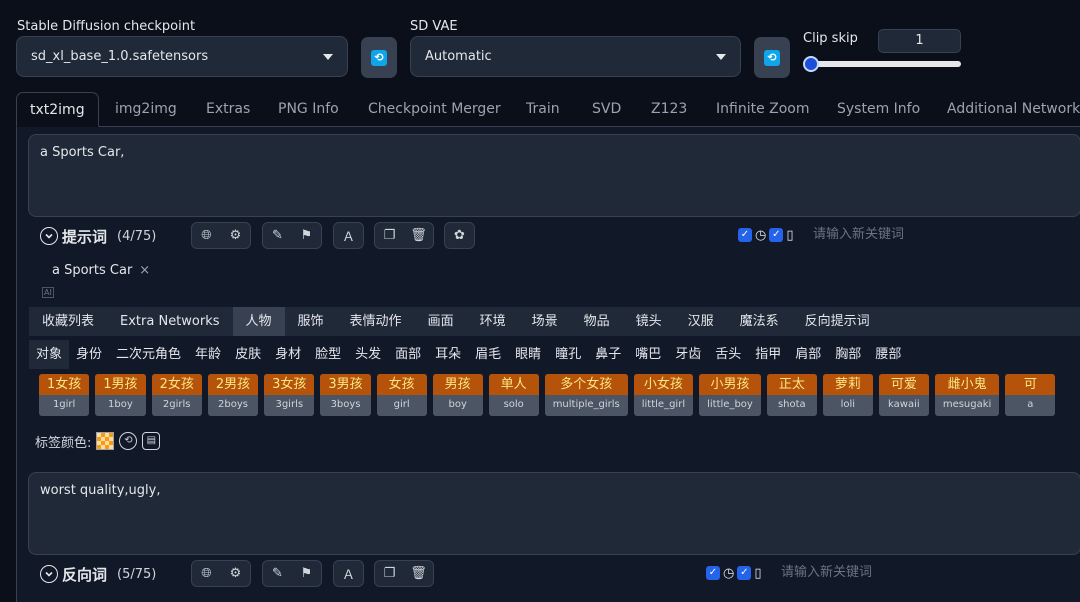  What do you see at coordinates (48, 292) in the screenshot?
I see `translate-small-icon: AI` at bounding box center [48, 292].